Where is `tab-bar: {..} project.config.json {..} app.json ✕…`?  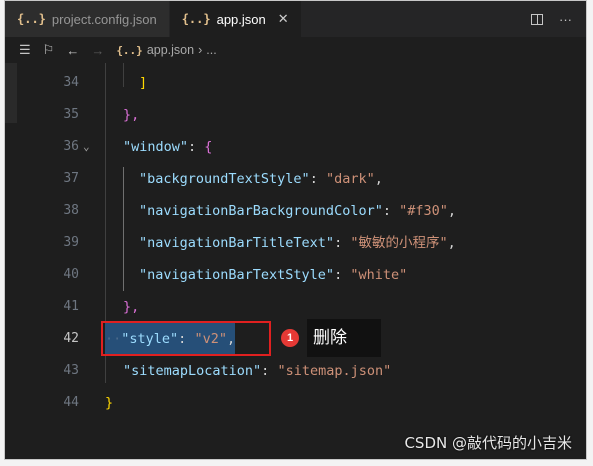 tab-bar: {..} project.config.json {..} app.json ✕… is located at coordinates (295, 19).